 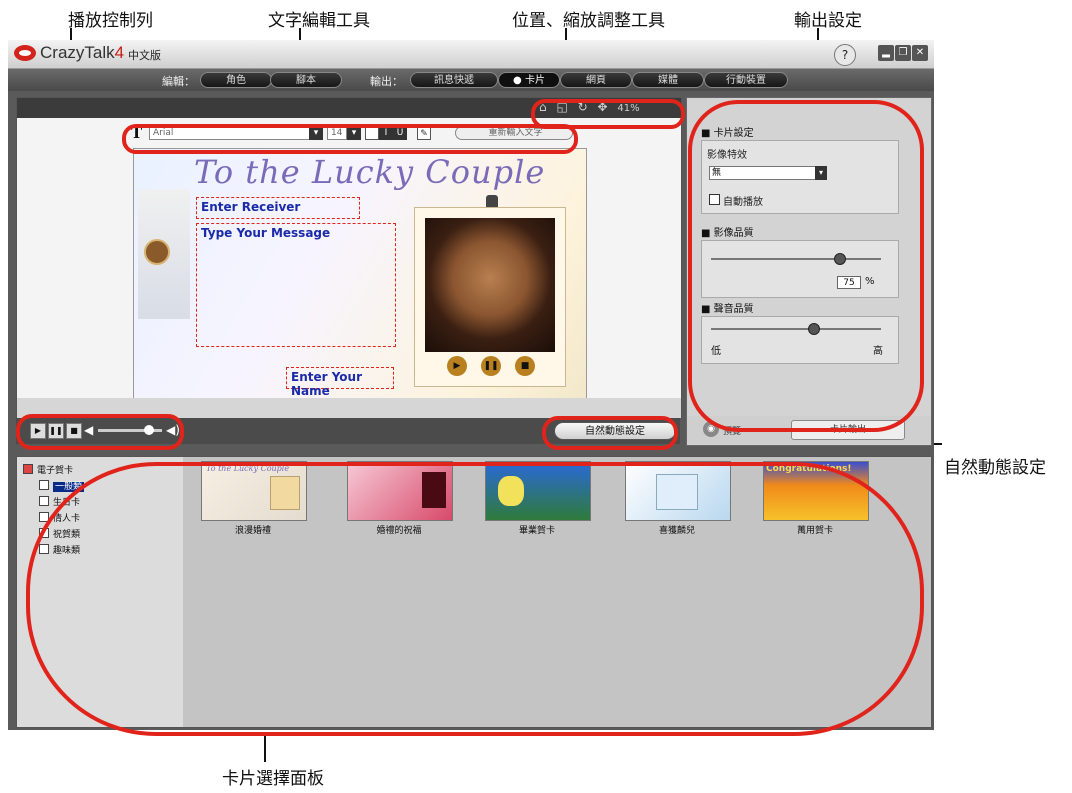 I want to click on title-bar: CrazyTalk4 中文版 ? ▂ ❐ ✕, so click(x=471, y=54).